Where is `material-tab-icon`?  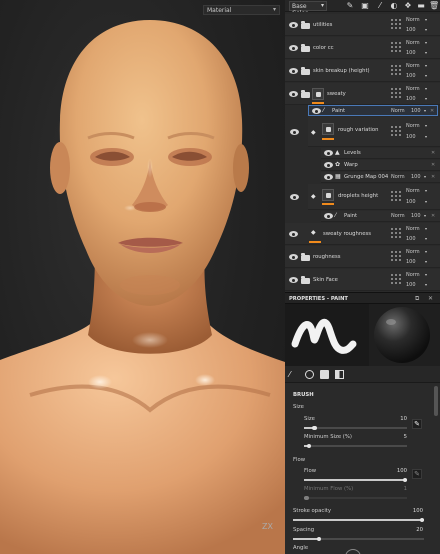
material-tab-icon is located at coordinates (309, 374).